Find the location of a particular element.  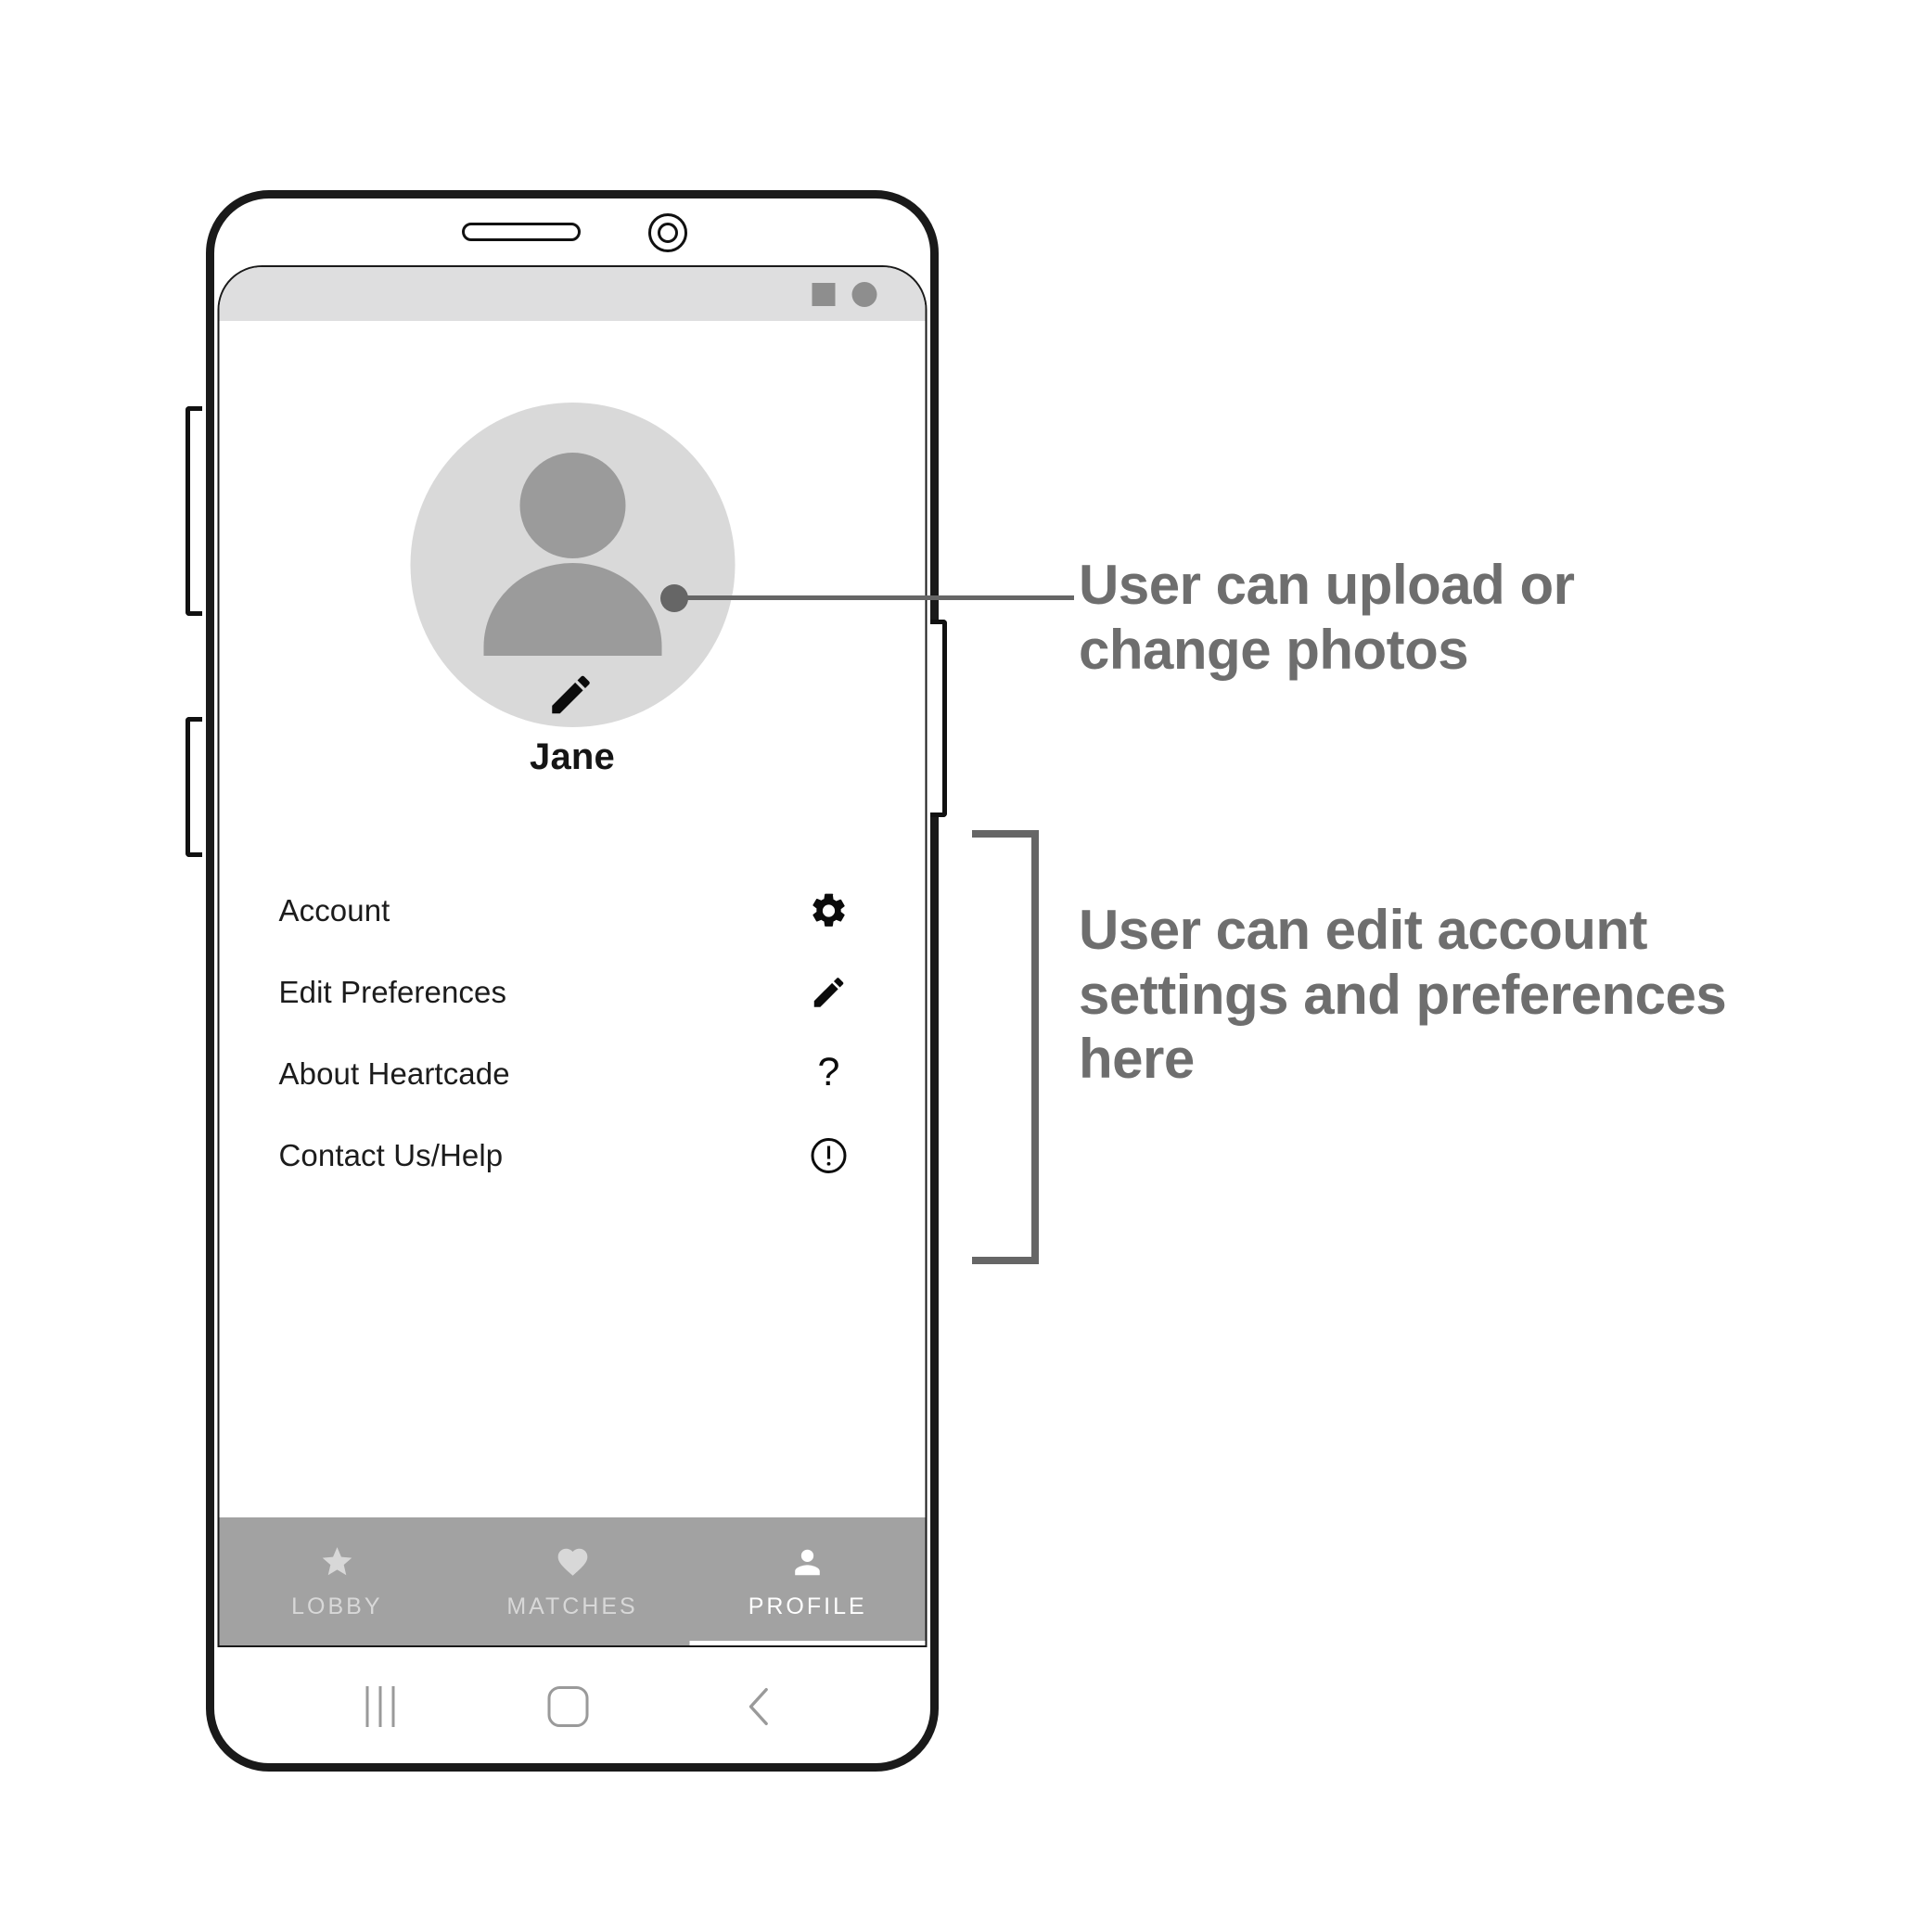

heart-icon is located at coordinates (572, 1561).